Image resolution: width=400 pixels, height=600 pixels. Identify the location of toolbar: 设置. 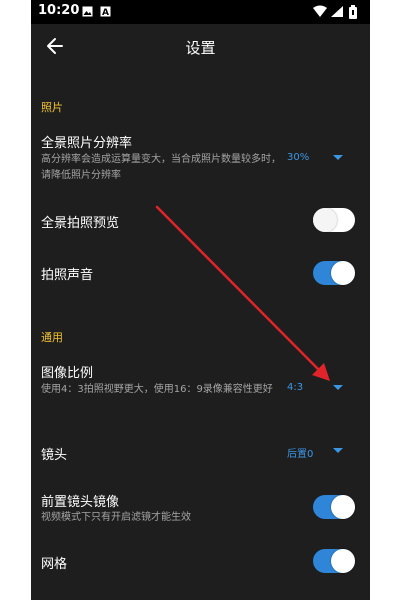
(200, 47).